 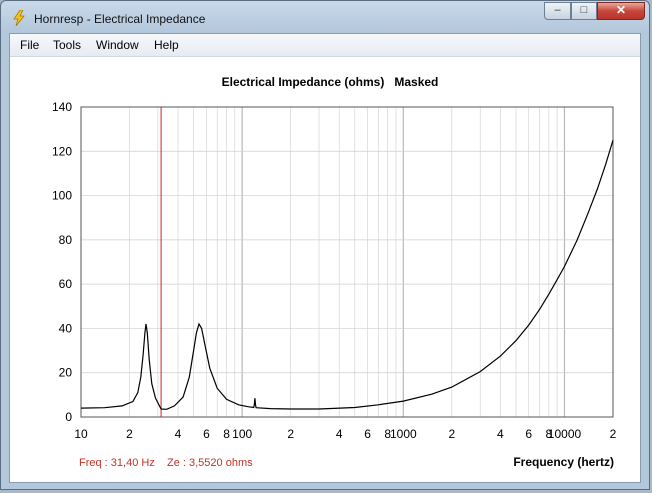 I want to click on maximize-icon: □, so click(x=584, y=10).